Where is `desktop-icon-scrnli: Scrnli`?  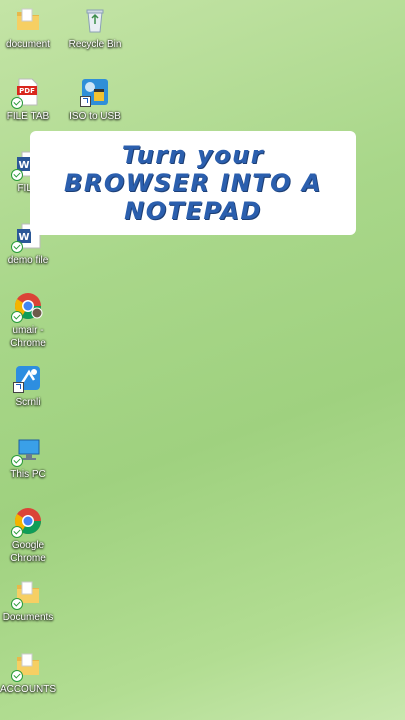
desktop-icon-scrnli: Scrnli is located at coordinates (29, 386).